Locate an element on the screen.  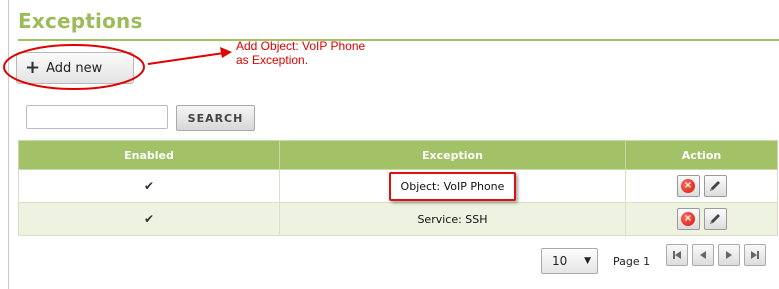
page-size-select: 10 ▼ is located at coordinates (569, 261).